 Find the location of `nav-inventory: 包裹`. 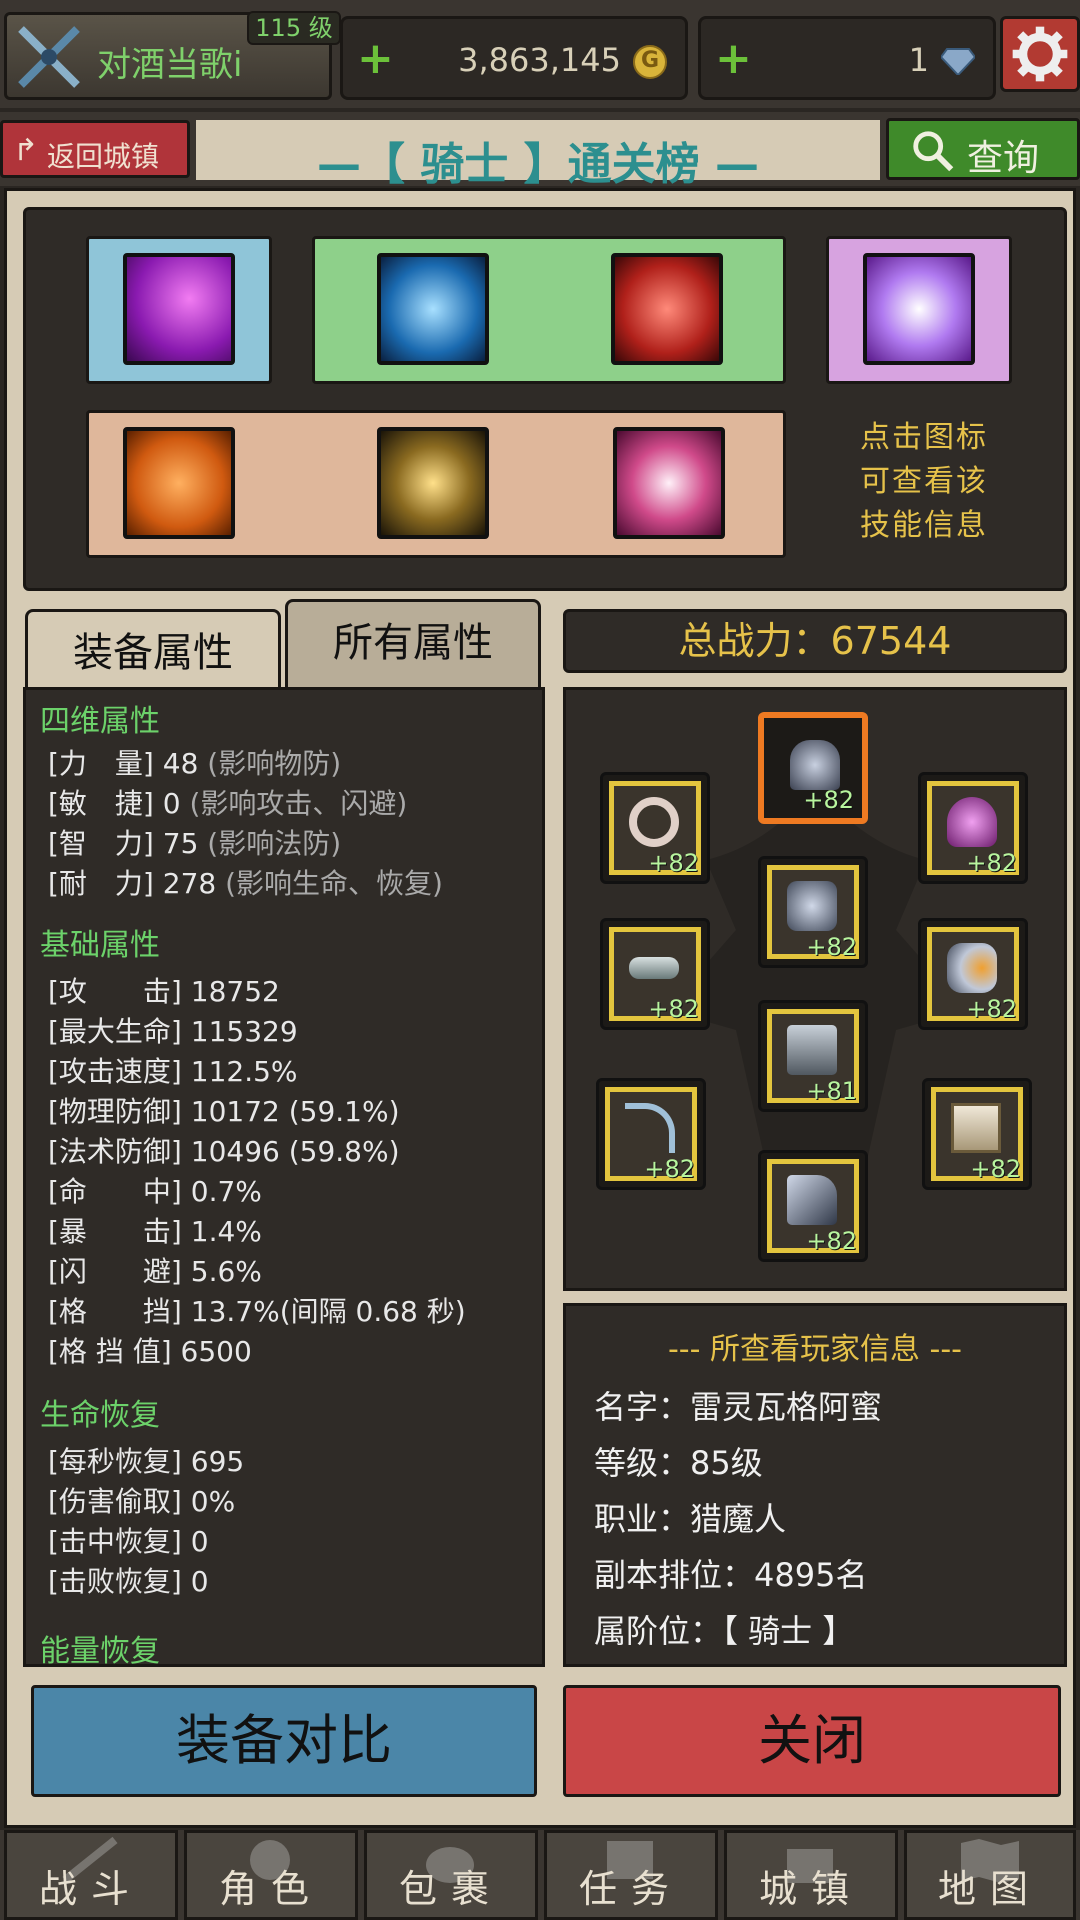

nav-inventory: 包裹 is located at coordinates (451, 1875).